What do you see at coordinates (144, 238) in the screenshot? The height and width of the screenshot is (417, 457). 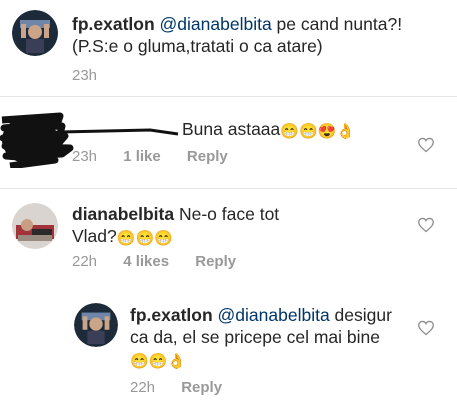 I see `emoji-group: 😁😁😁` at bounding box center [144, 238].